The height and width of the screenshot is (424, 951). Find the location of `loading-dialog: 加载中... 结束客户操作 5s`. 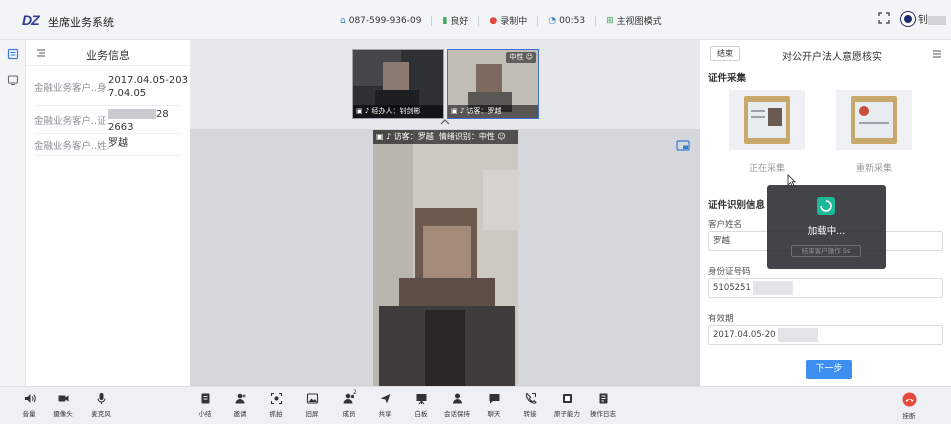

loading-dialog: 加载中... 结束客户操作 5s is located at coordinates (826, 227).